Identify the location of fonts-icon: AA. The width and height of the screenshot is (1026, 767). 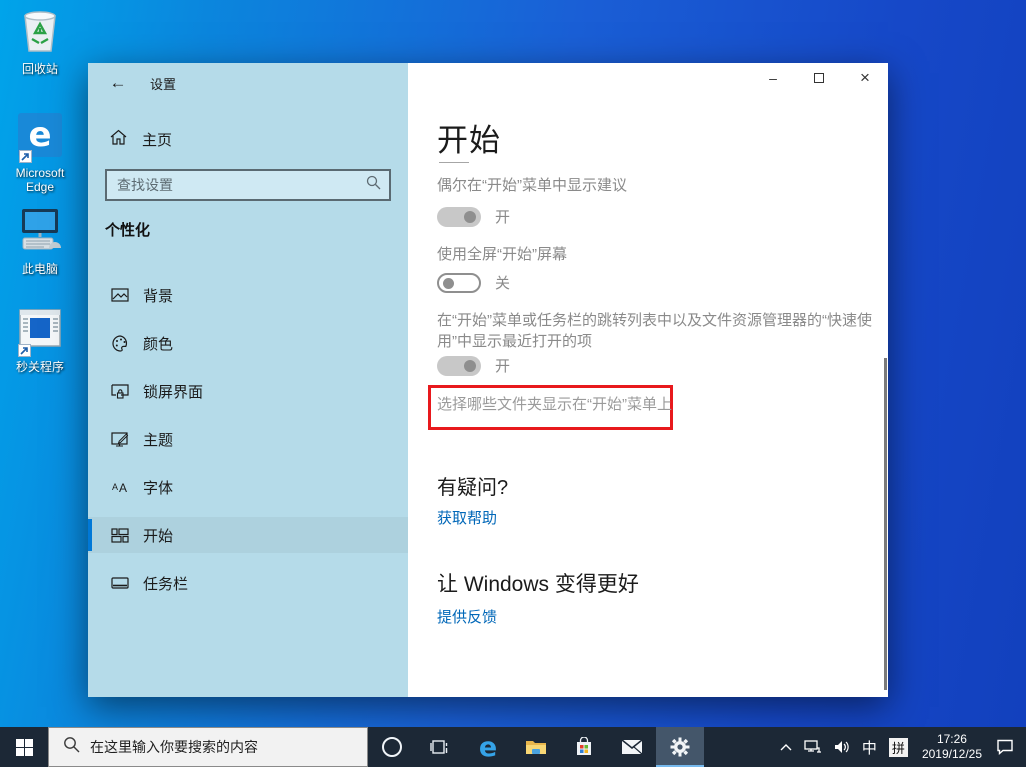
(120, 487).